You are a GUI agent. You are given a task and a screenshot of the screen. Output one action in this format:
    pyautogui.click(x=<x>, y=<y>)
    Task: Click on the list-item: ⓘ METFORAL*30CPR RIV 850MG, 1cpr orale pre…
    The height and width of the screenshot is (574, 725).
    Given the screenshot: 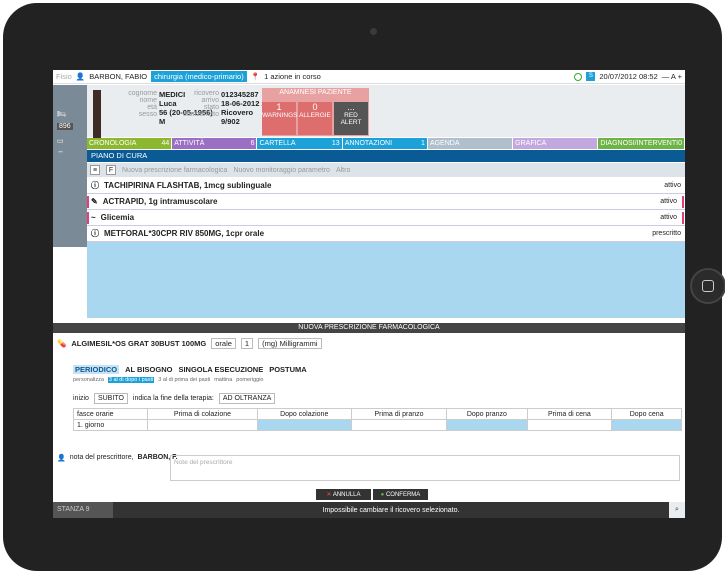 What is the action you would take?
    pyautogui.click(x=386, y=234)
    